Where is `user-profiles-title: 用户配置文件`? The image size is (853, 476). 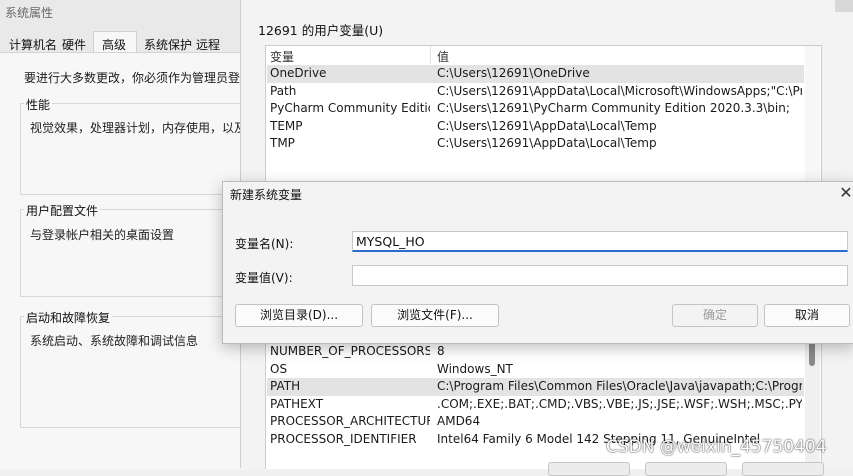 user-profiles-title: 用户配置文件 is located at coordinates (62, 210).